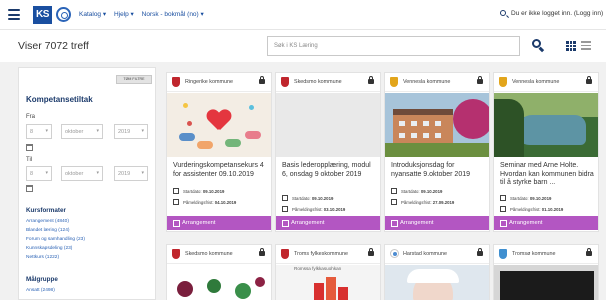 Image resolution: width=606 pixels, height=300 pixels. Describe the element at coordinates (225, 202) in the screenshot. I see `deadline-value: 04.10.2019` at that location.